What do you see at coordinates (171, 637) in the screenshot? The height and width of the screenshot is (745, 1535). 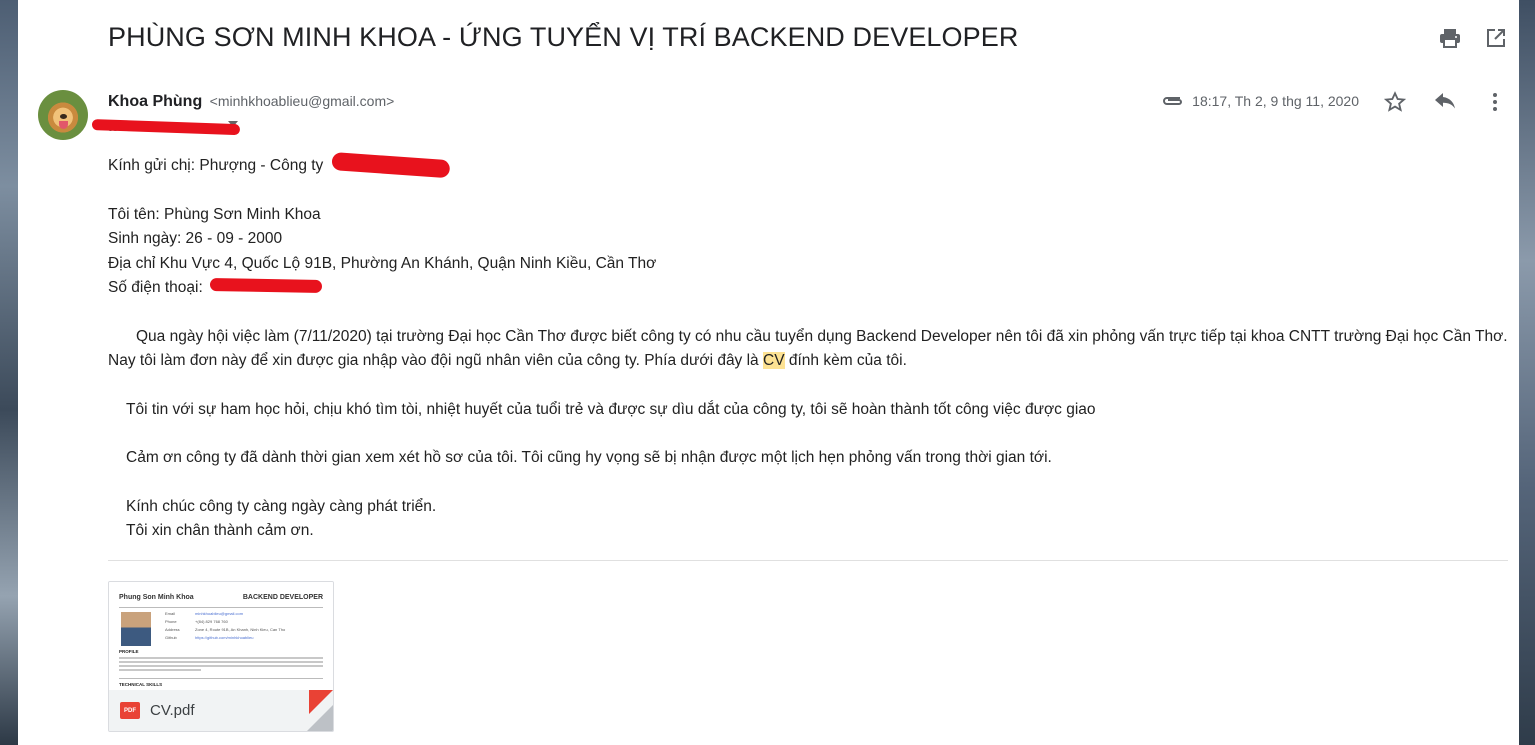 I see `cv-label-github: Github` at bounding box center [171, 637].